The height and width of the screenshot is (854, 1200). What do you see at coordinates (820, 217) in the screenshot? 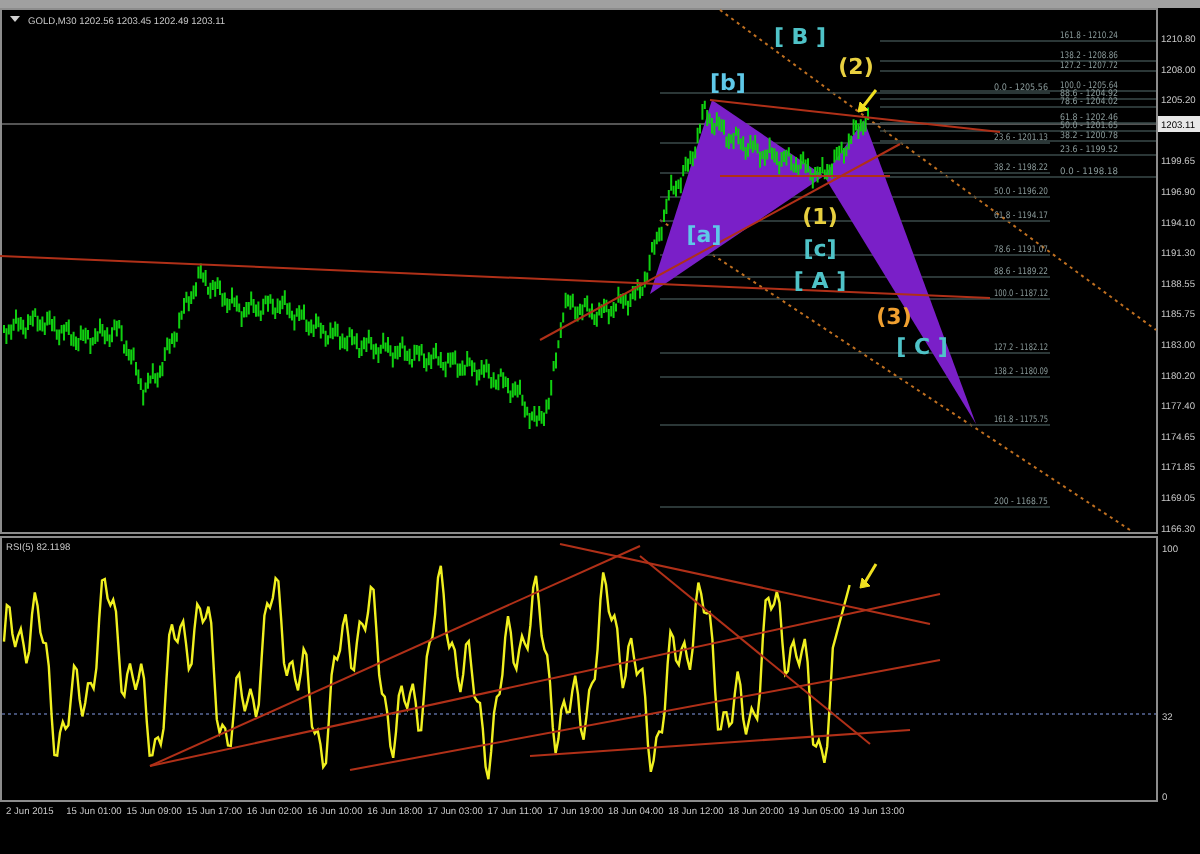
I see `wave-label: (1)` at bounding box center [820, 217].